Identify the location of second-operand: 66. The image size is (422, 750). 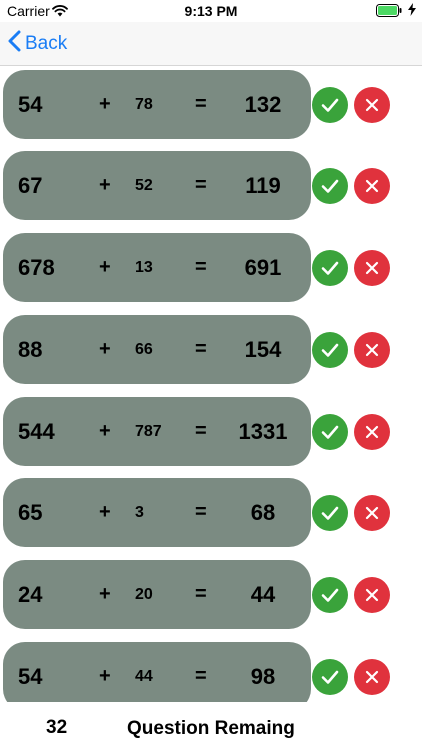
(144, 349).